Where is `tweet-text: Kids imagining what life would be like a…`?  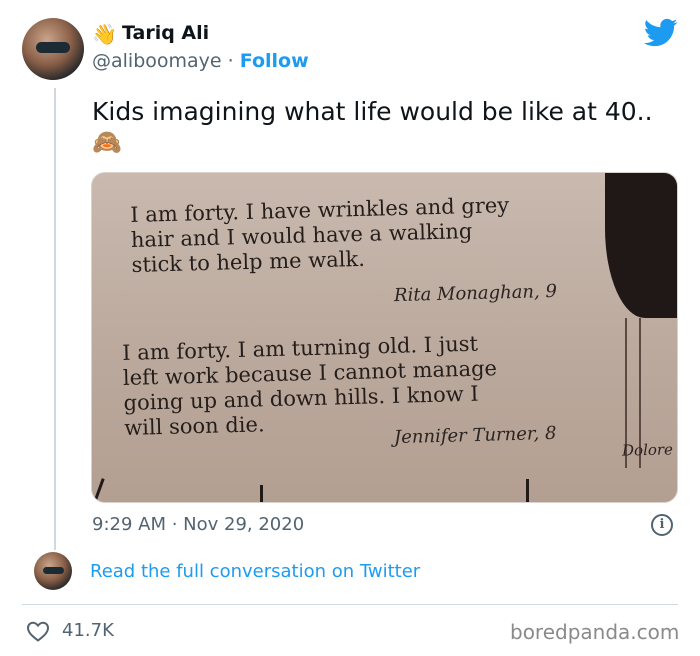 tweet-text: Kids imagining what life would be like a… is located at coordinates (372, 111).